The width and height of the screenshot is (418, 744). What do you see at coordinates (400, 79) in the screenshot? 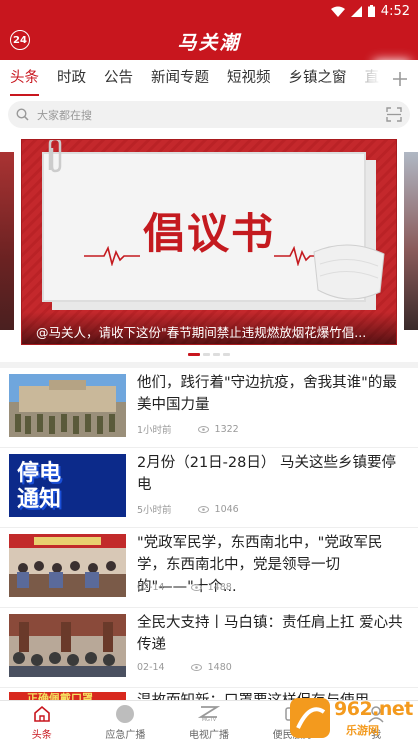
I see `add-tab-icon` at bounding box center [400, 79].